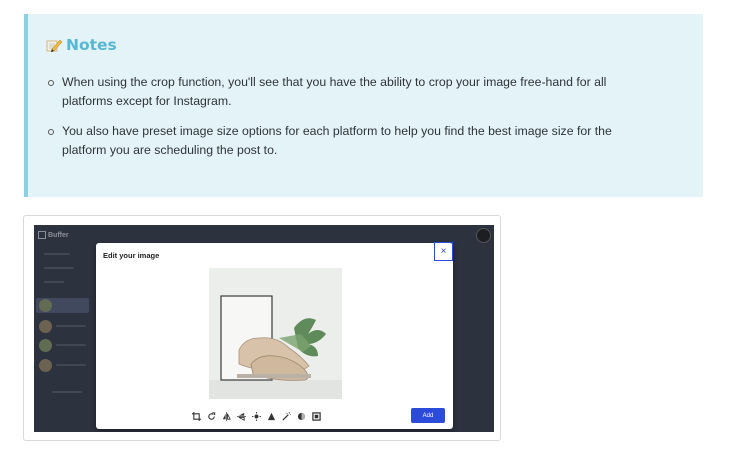 This screenshot has height=453, width=736. I want to click on notes-heading: Notes, so click(81, 45).